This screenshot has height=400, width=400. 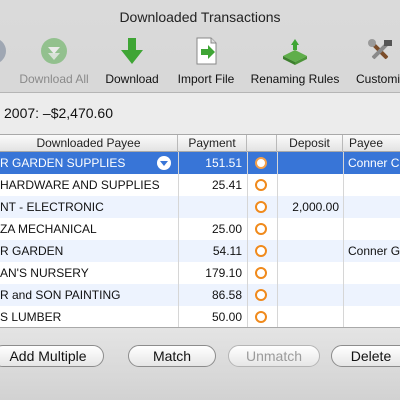 What do you see at coordinates (315, 207) in the screenshot?
I see `deposit-cell: 2,000.00` at bounding box center [315, 207].